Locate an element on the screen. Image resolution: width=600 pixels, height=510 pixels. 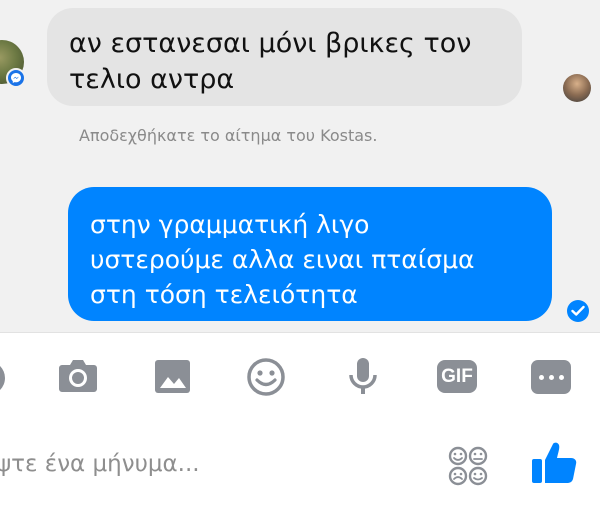
microphone-icon is located at coordinates (367, 376).